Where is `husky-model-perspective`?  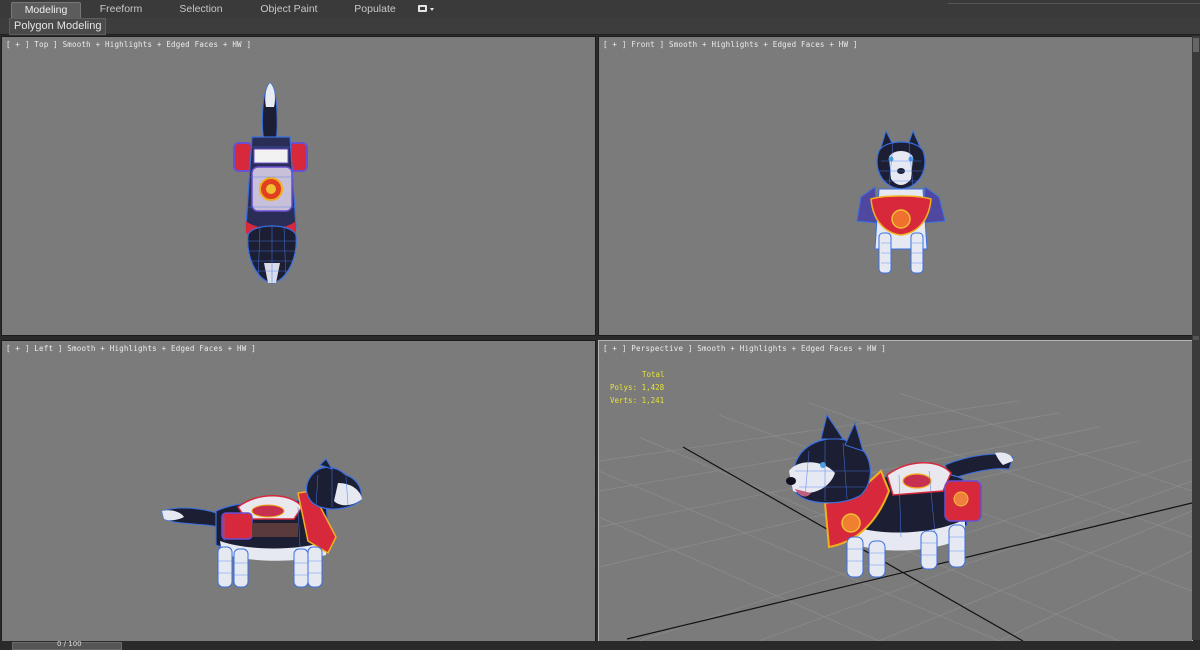
husky-model-perspective is located at coordinates (900, 495).